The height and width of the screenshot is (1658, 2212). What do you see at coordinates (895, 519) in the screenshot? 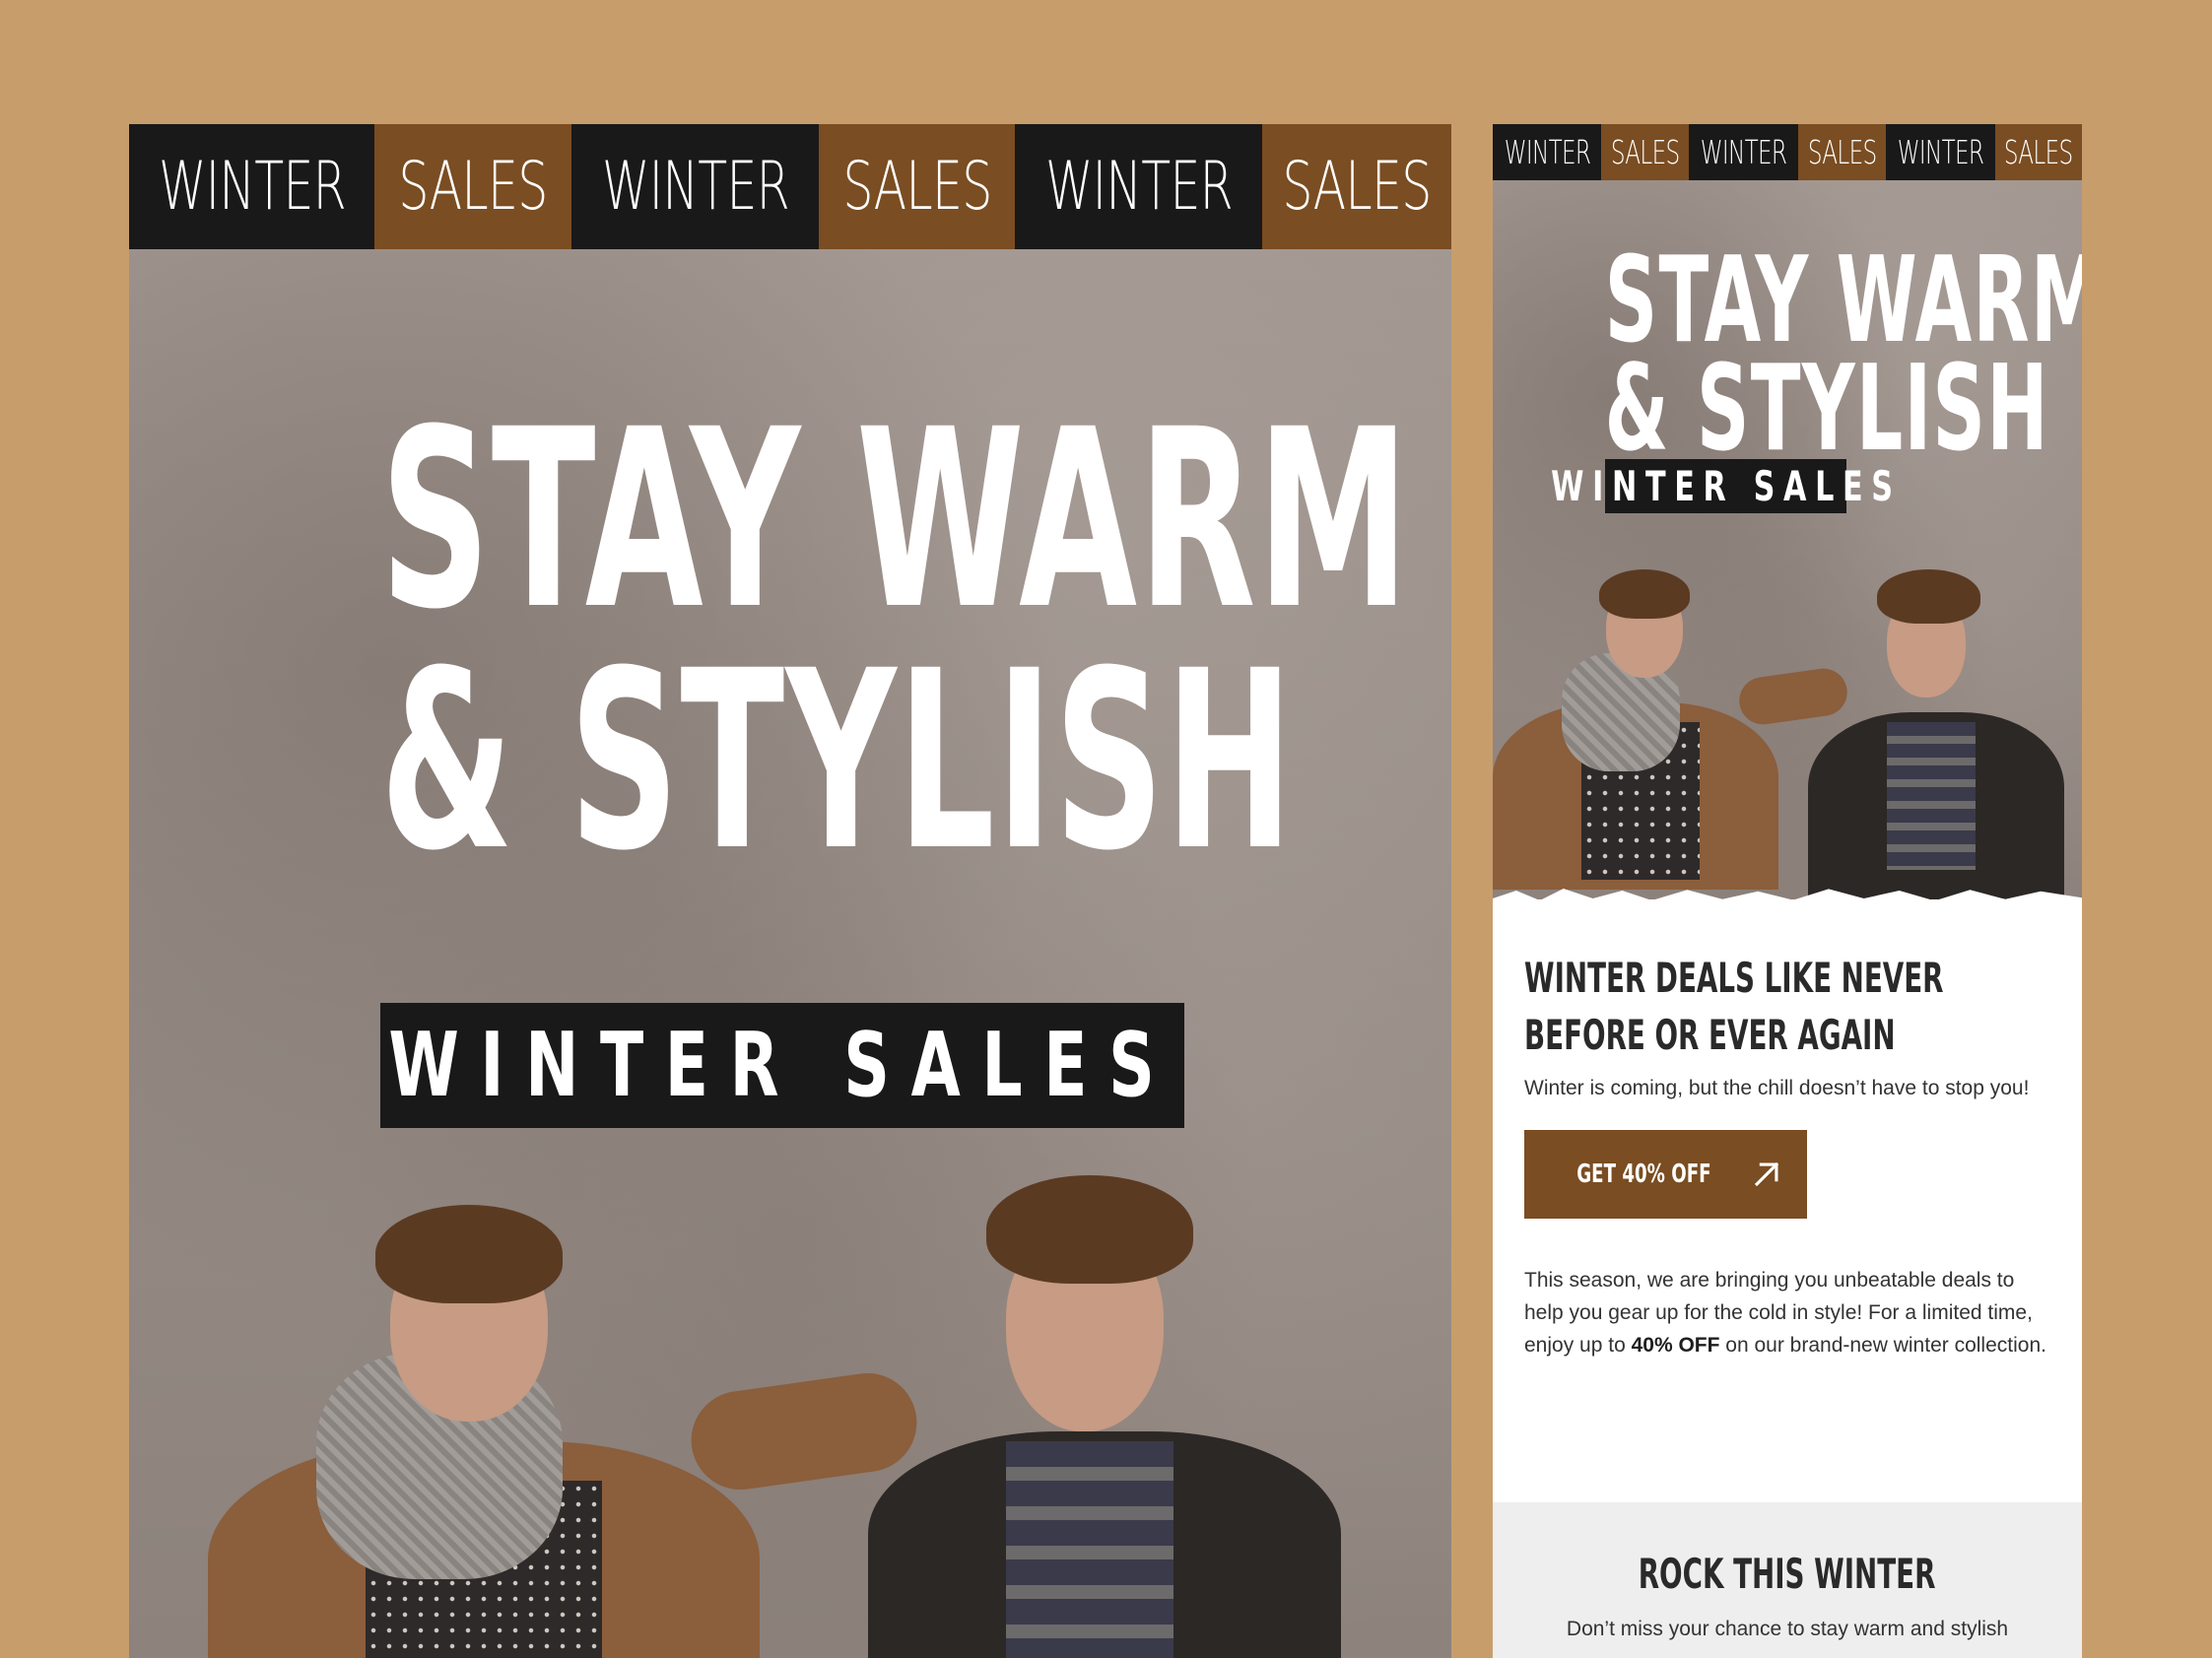
I see `hero-title-line-1: STAY WARM` at bounding box center [895, 519].